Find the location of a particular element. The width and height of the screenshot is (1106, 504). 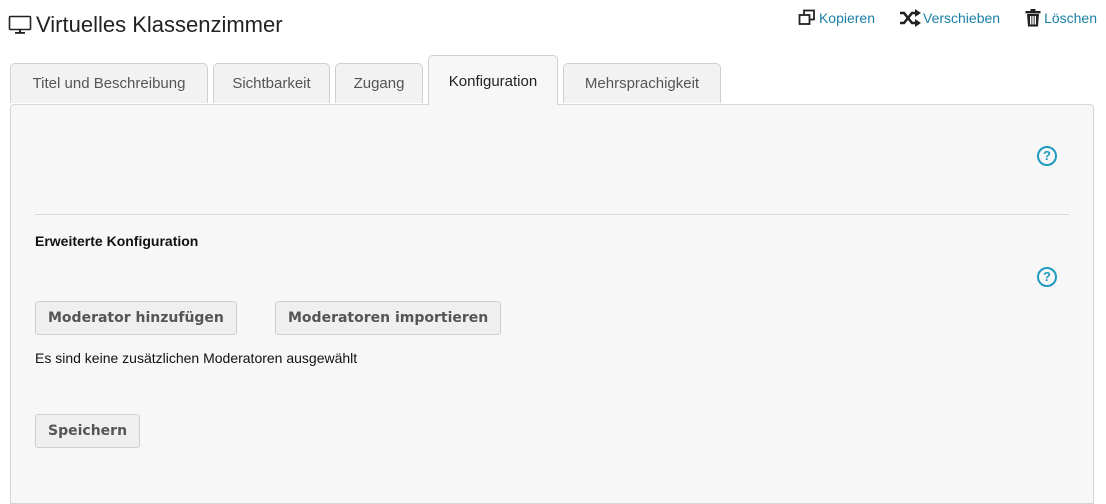

trash-icon is located at coordinates (1033, 18).